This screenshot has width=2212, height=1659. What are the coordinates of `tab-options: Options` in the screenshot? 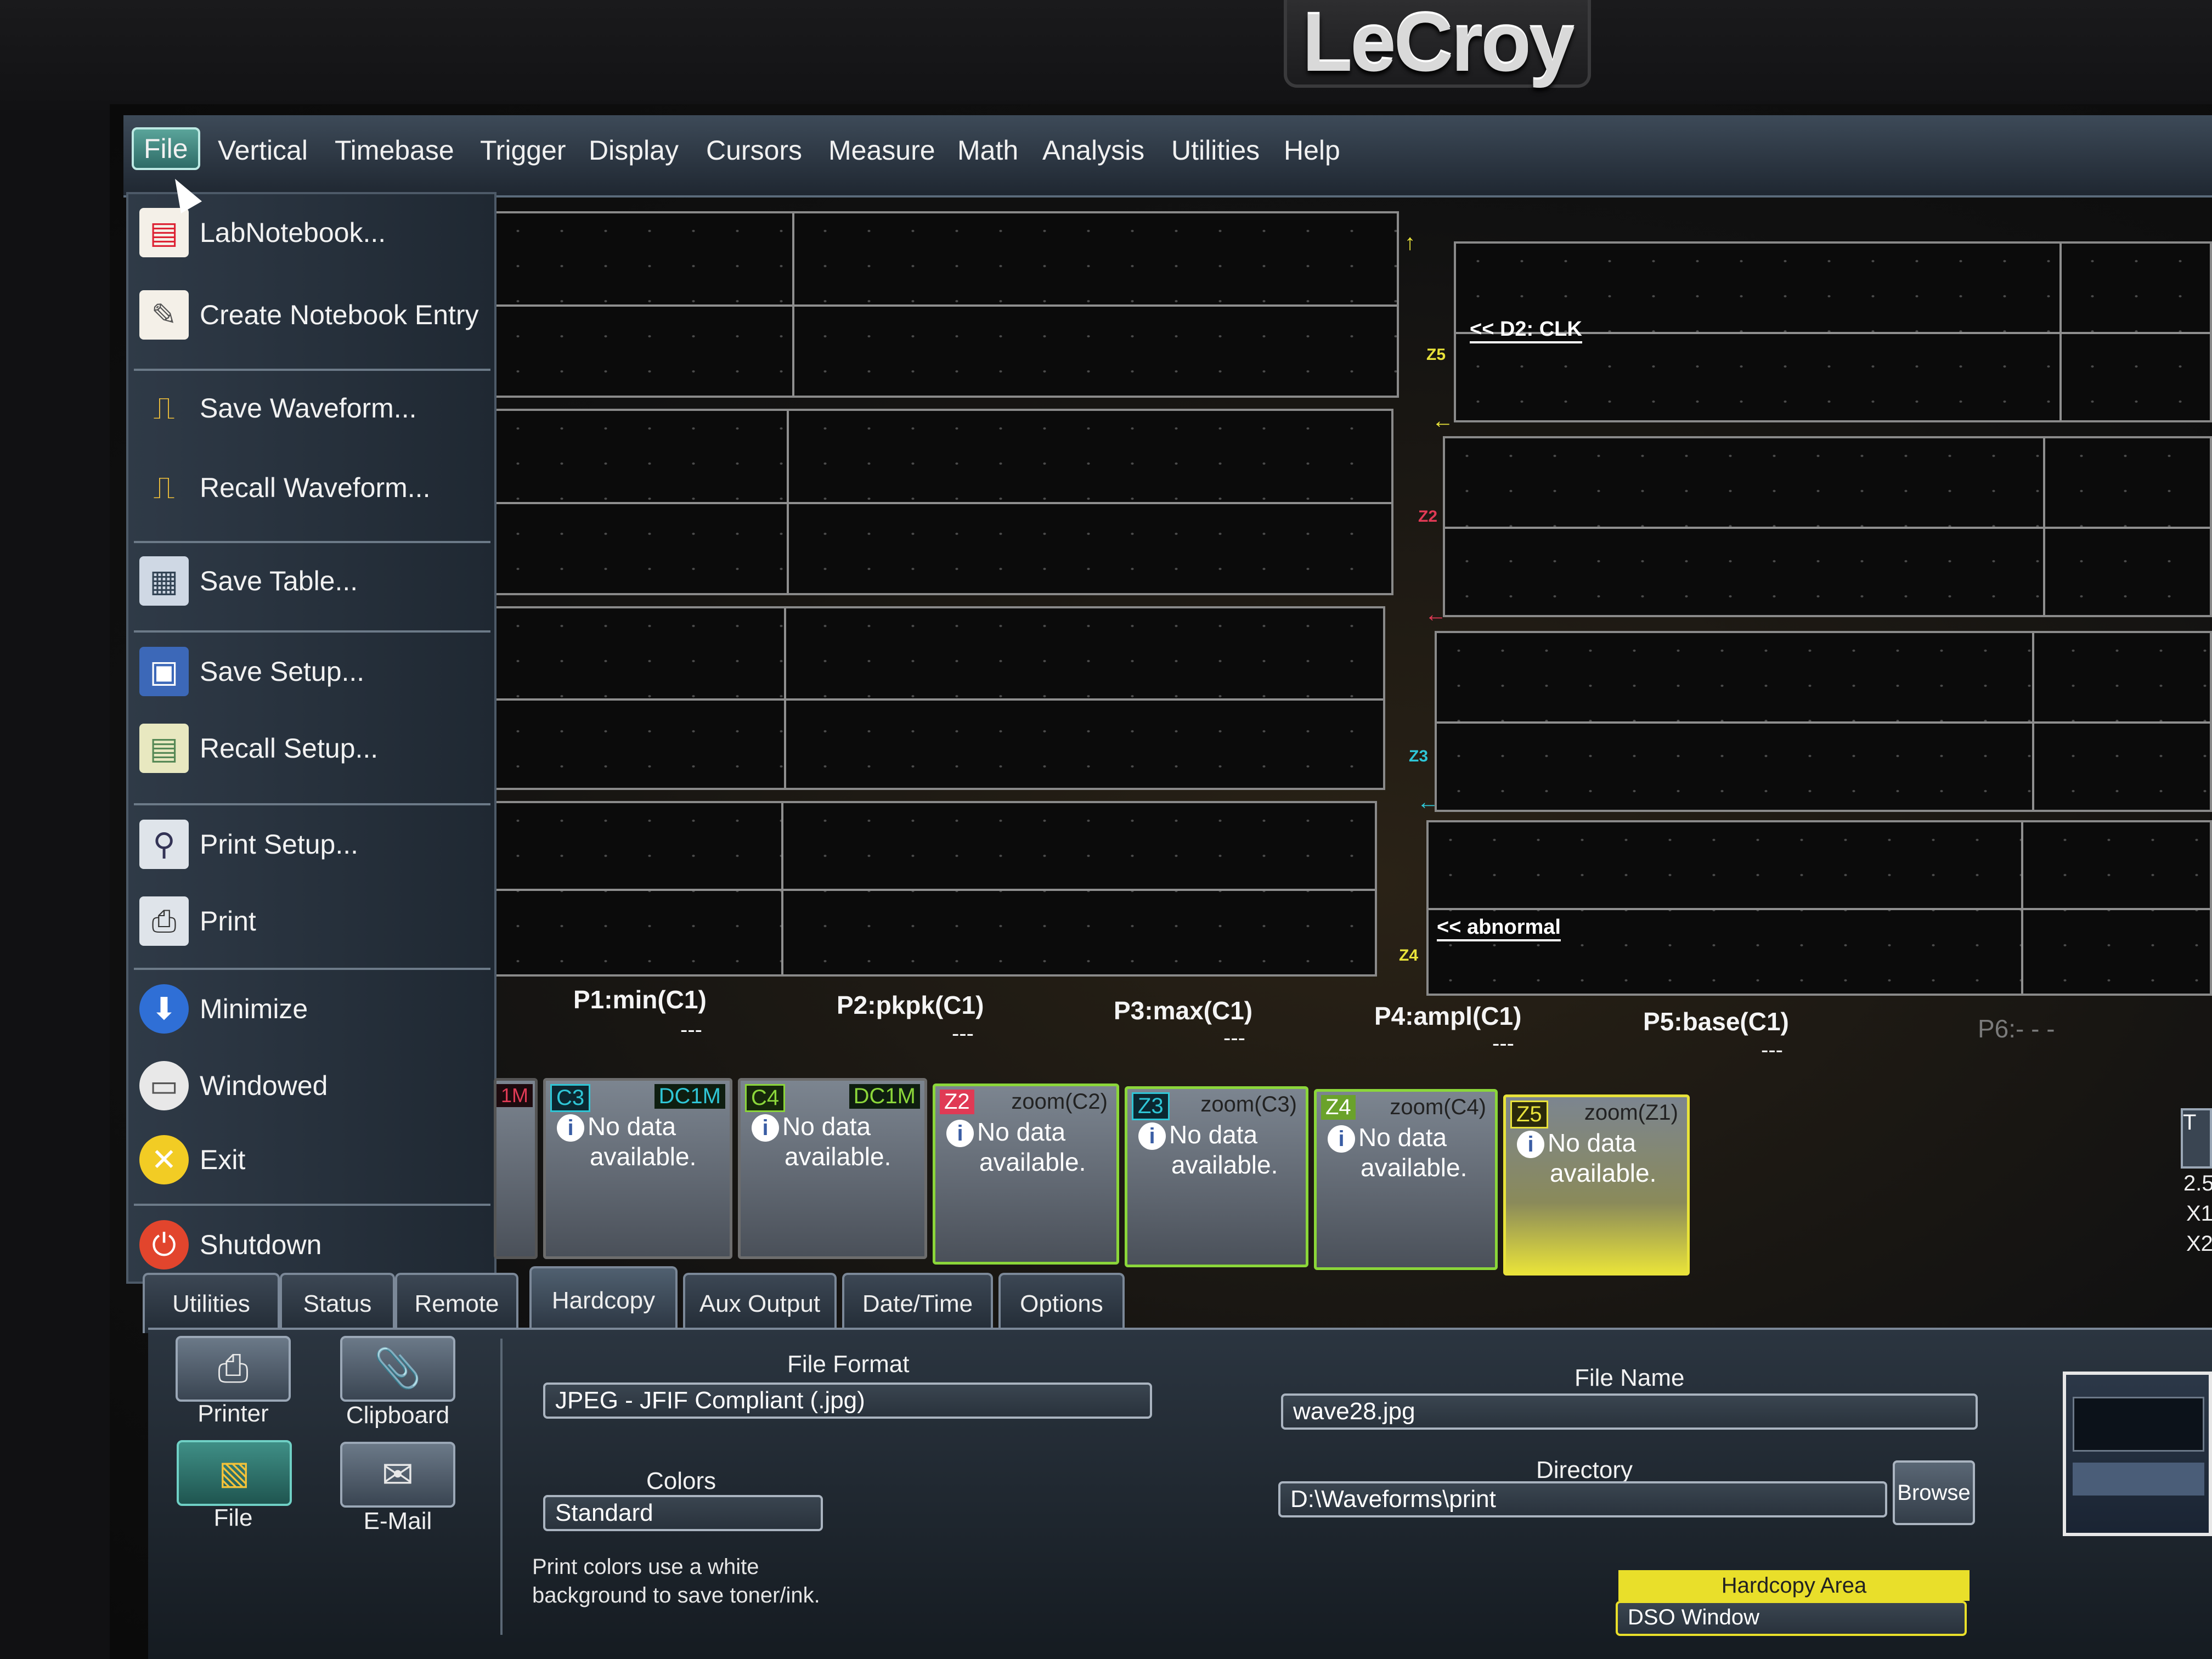 It's located at (1061, 1303).